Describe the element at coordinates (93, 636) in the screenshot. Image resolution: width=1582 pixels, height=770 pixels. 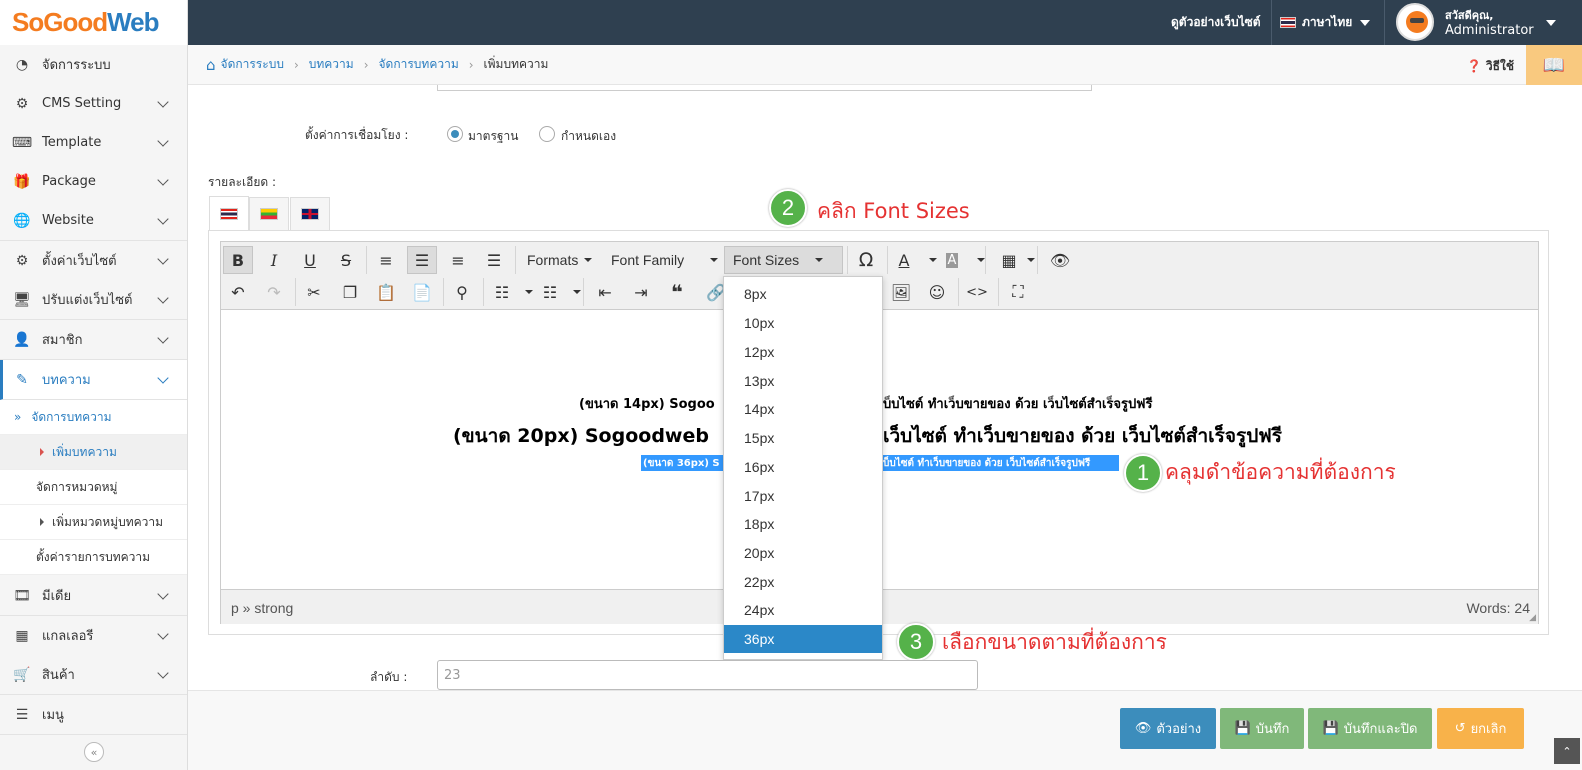
I see `sidebar-item-gallery: ▦ แกลเลอรี` at that location.